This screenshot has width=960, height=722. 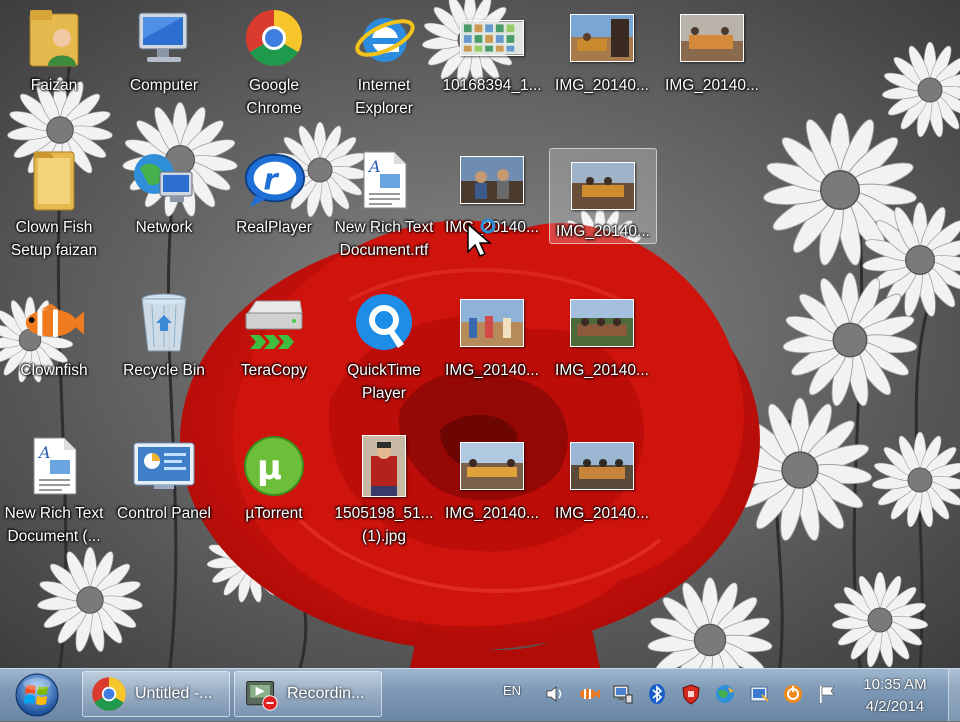 What do you see at coordinates (164, 180) in the screenshot?
I see `network-icon` at bounding box center [164, 180].